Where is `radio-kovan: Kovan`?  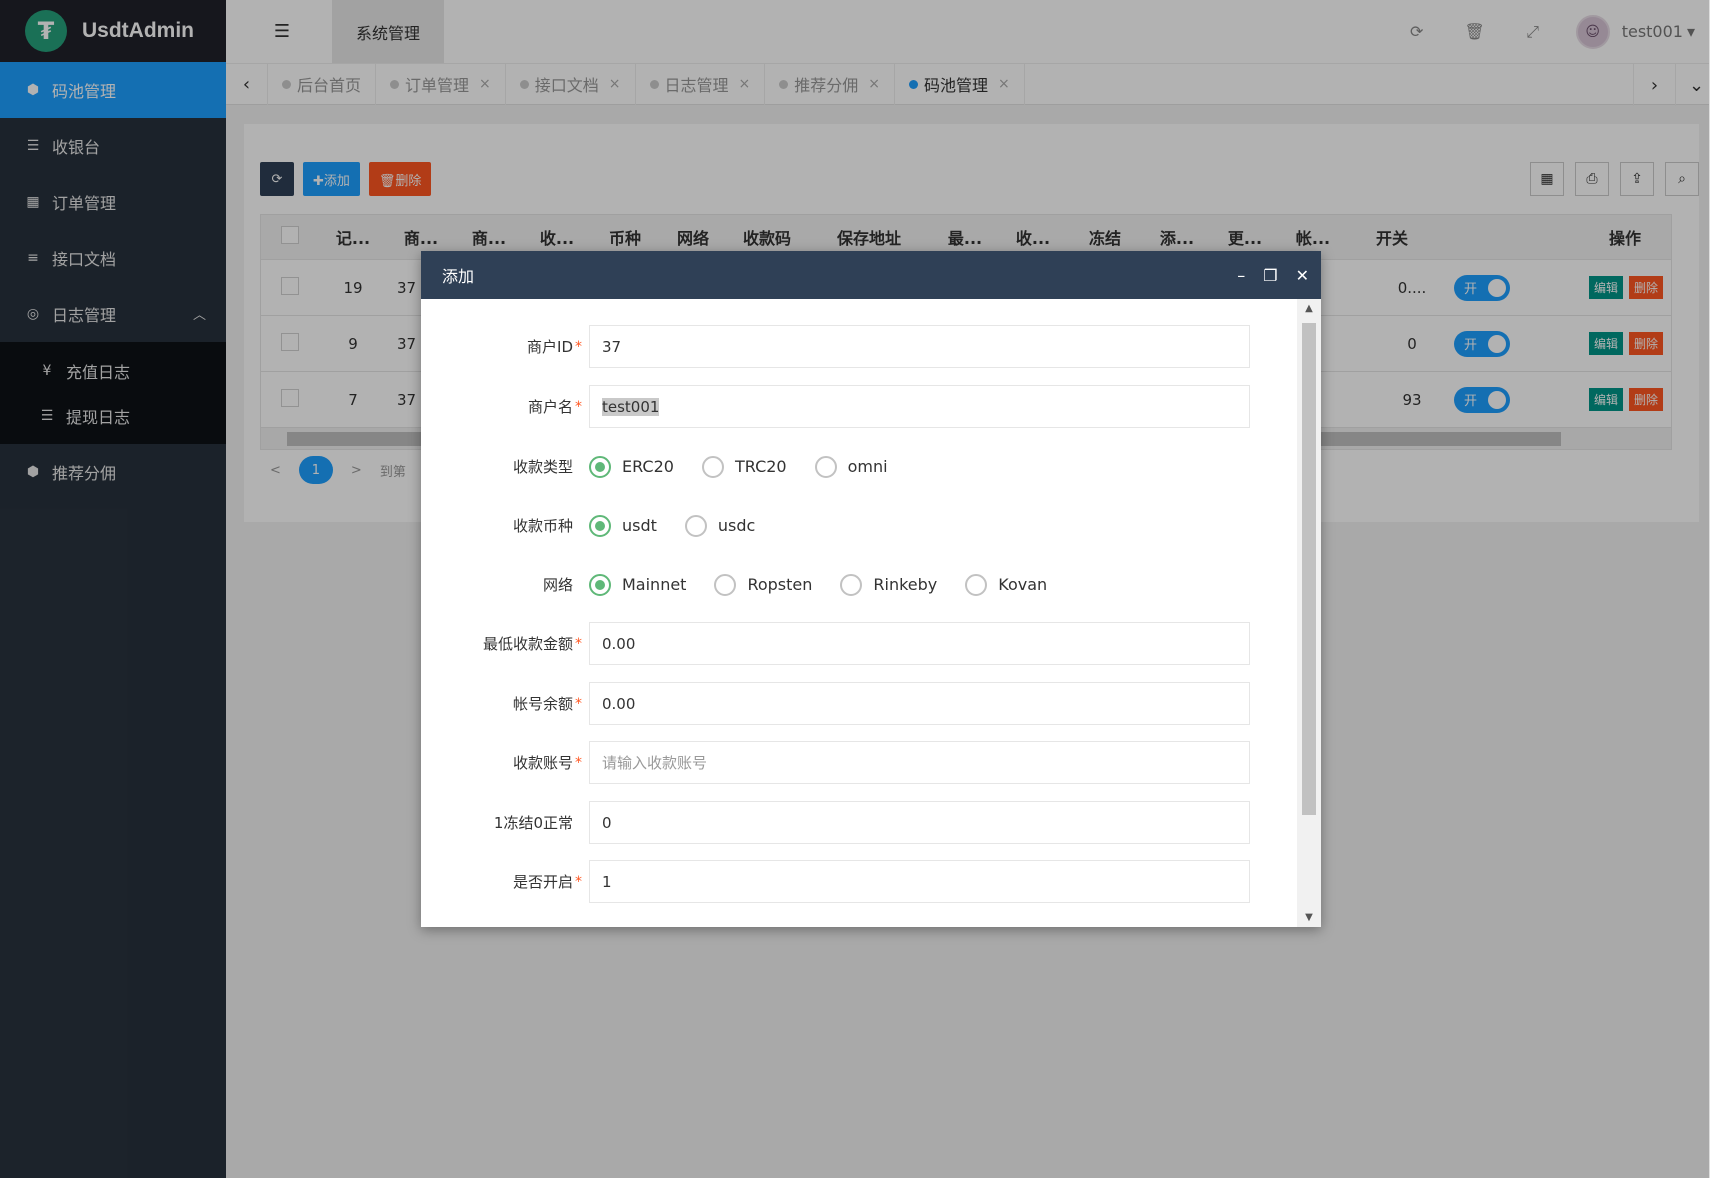 radio-kovan: Kovan is located at coordinates (1006, 584).